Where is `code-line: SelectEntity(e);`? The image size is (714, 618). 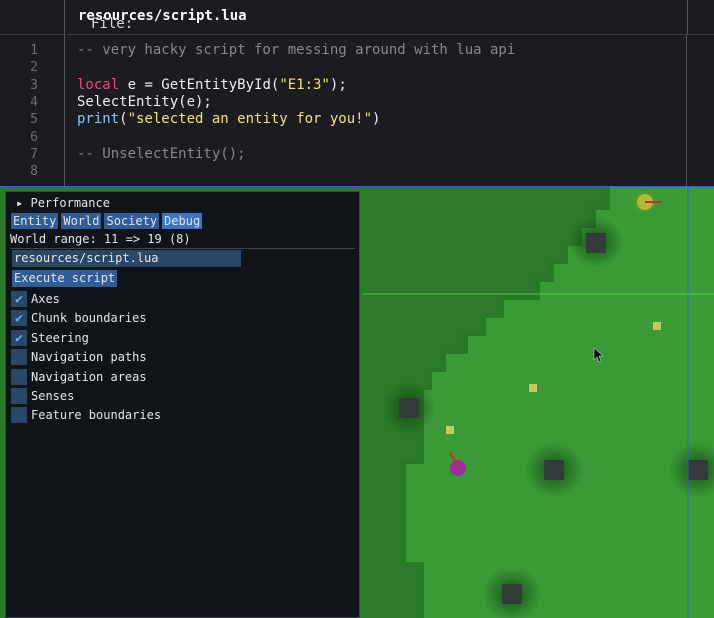
code-line: SelectEntity(e); is located at coordinates (144, 102).